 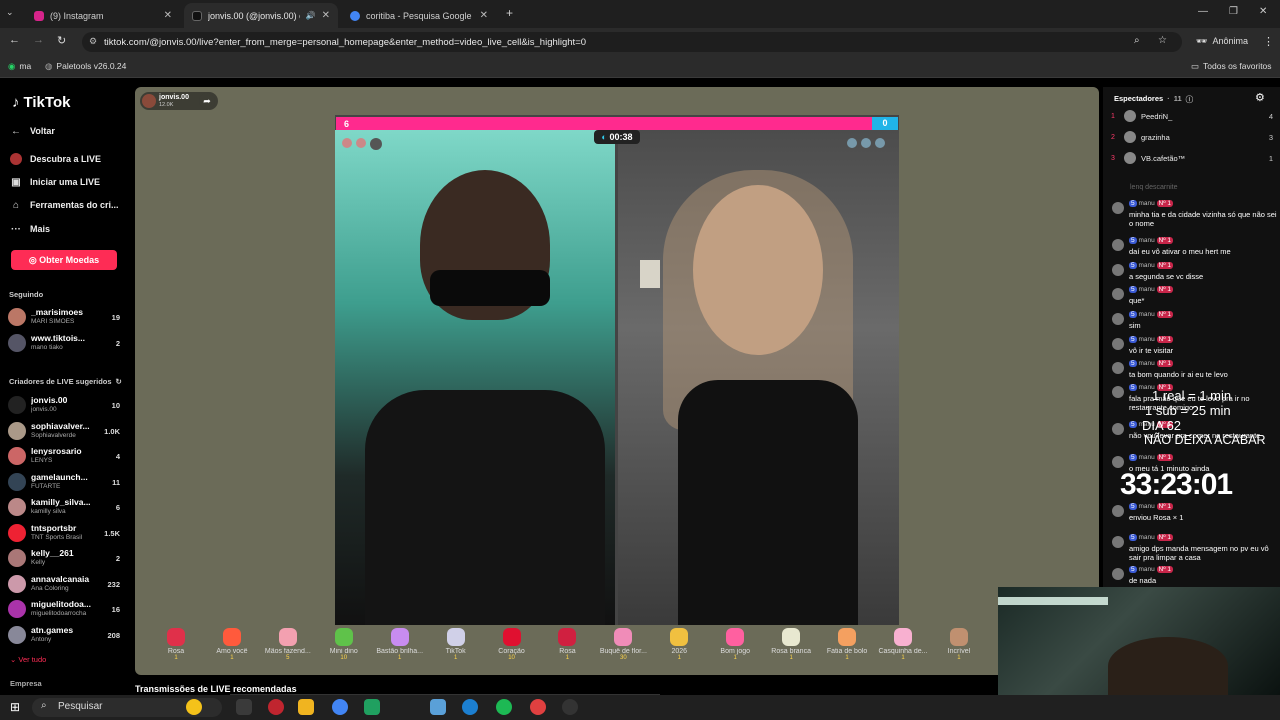 What do you see at coordinates (1162, 40) in the screenshot?
I see `star-icon: ☆` at bounding box center [1162, 40].